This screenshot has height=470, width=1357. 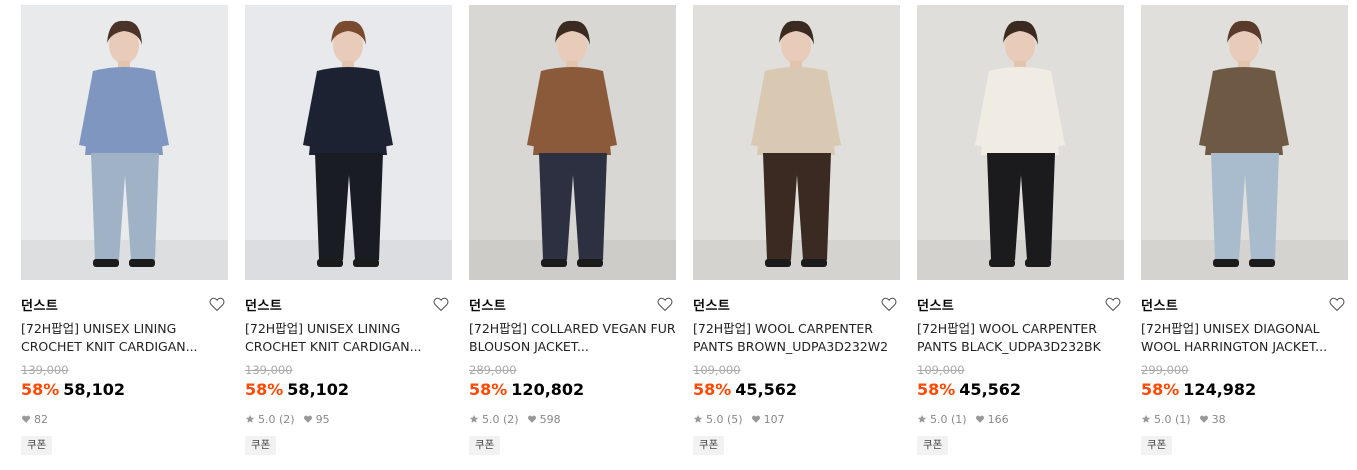 I want to click on sale-price: 120,802, so click(x=548, y=389).